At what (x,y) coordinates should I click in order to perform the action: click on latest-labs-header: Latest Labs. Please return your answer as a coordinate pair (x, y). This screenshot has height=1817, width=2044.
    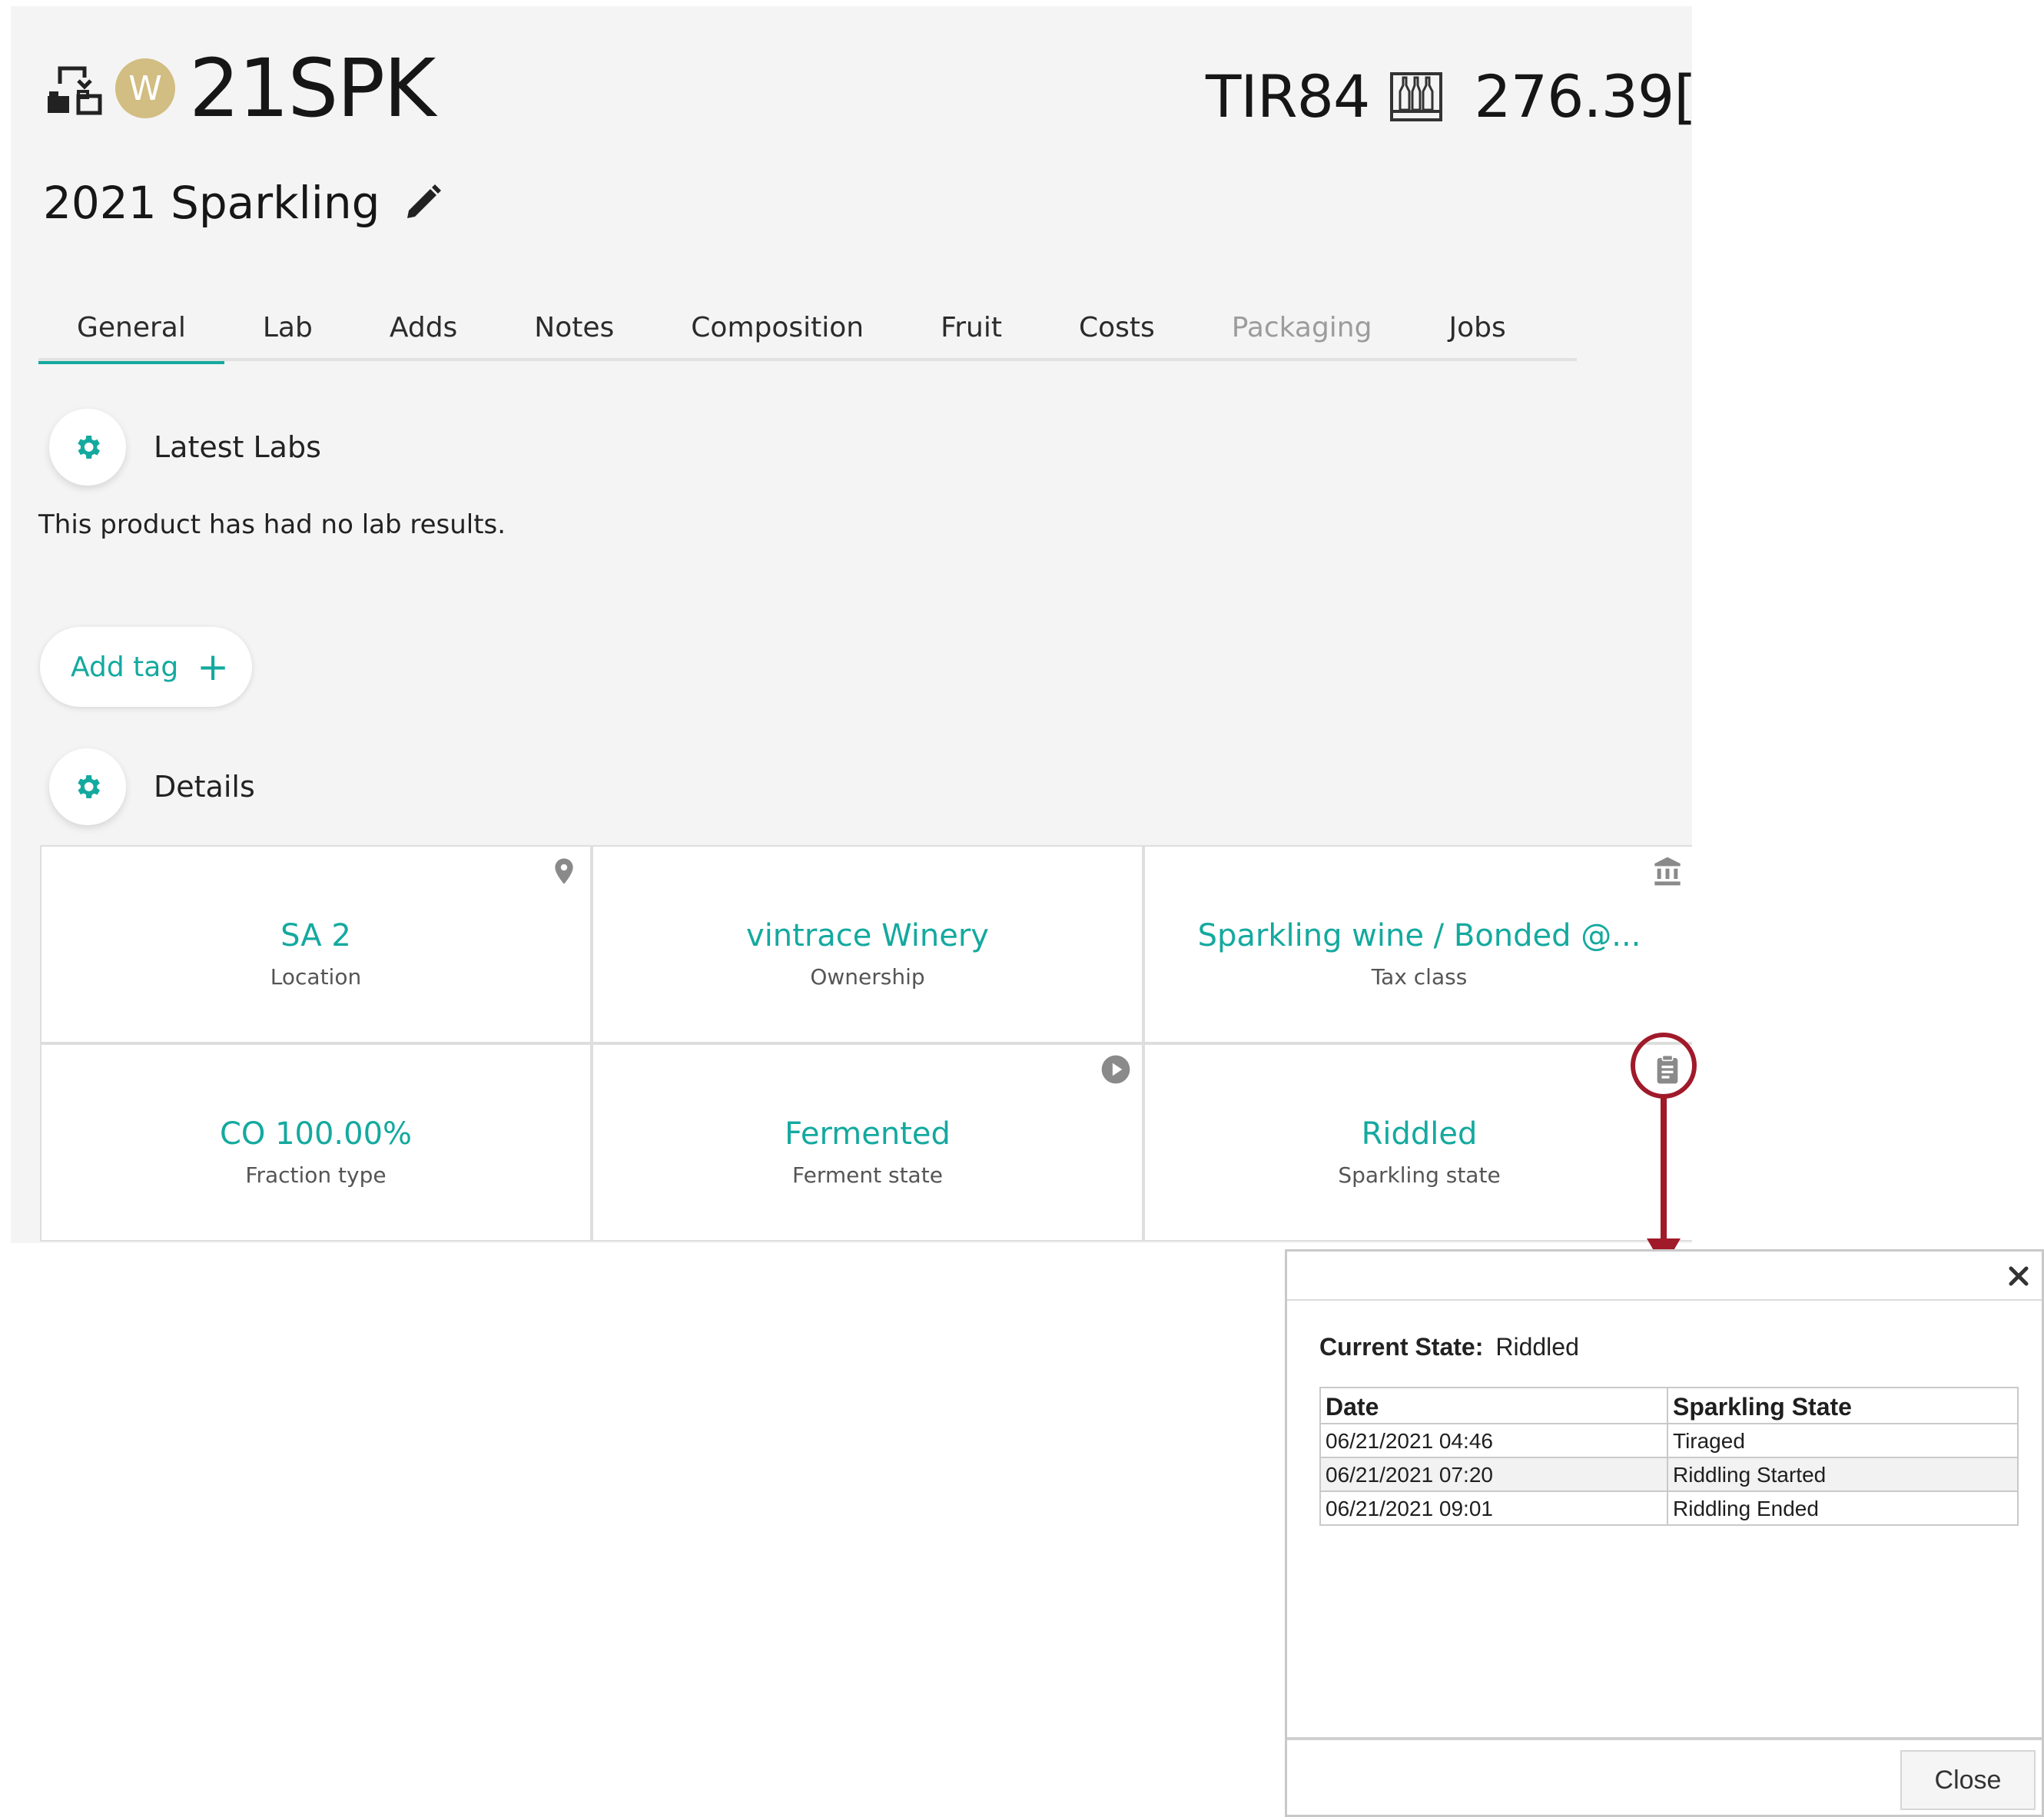
    Looking at the image, I should click on (185, 448).